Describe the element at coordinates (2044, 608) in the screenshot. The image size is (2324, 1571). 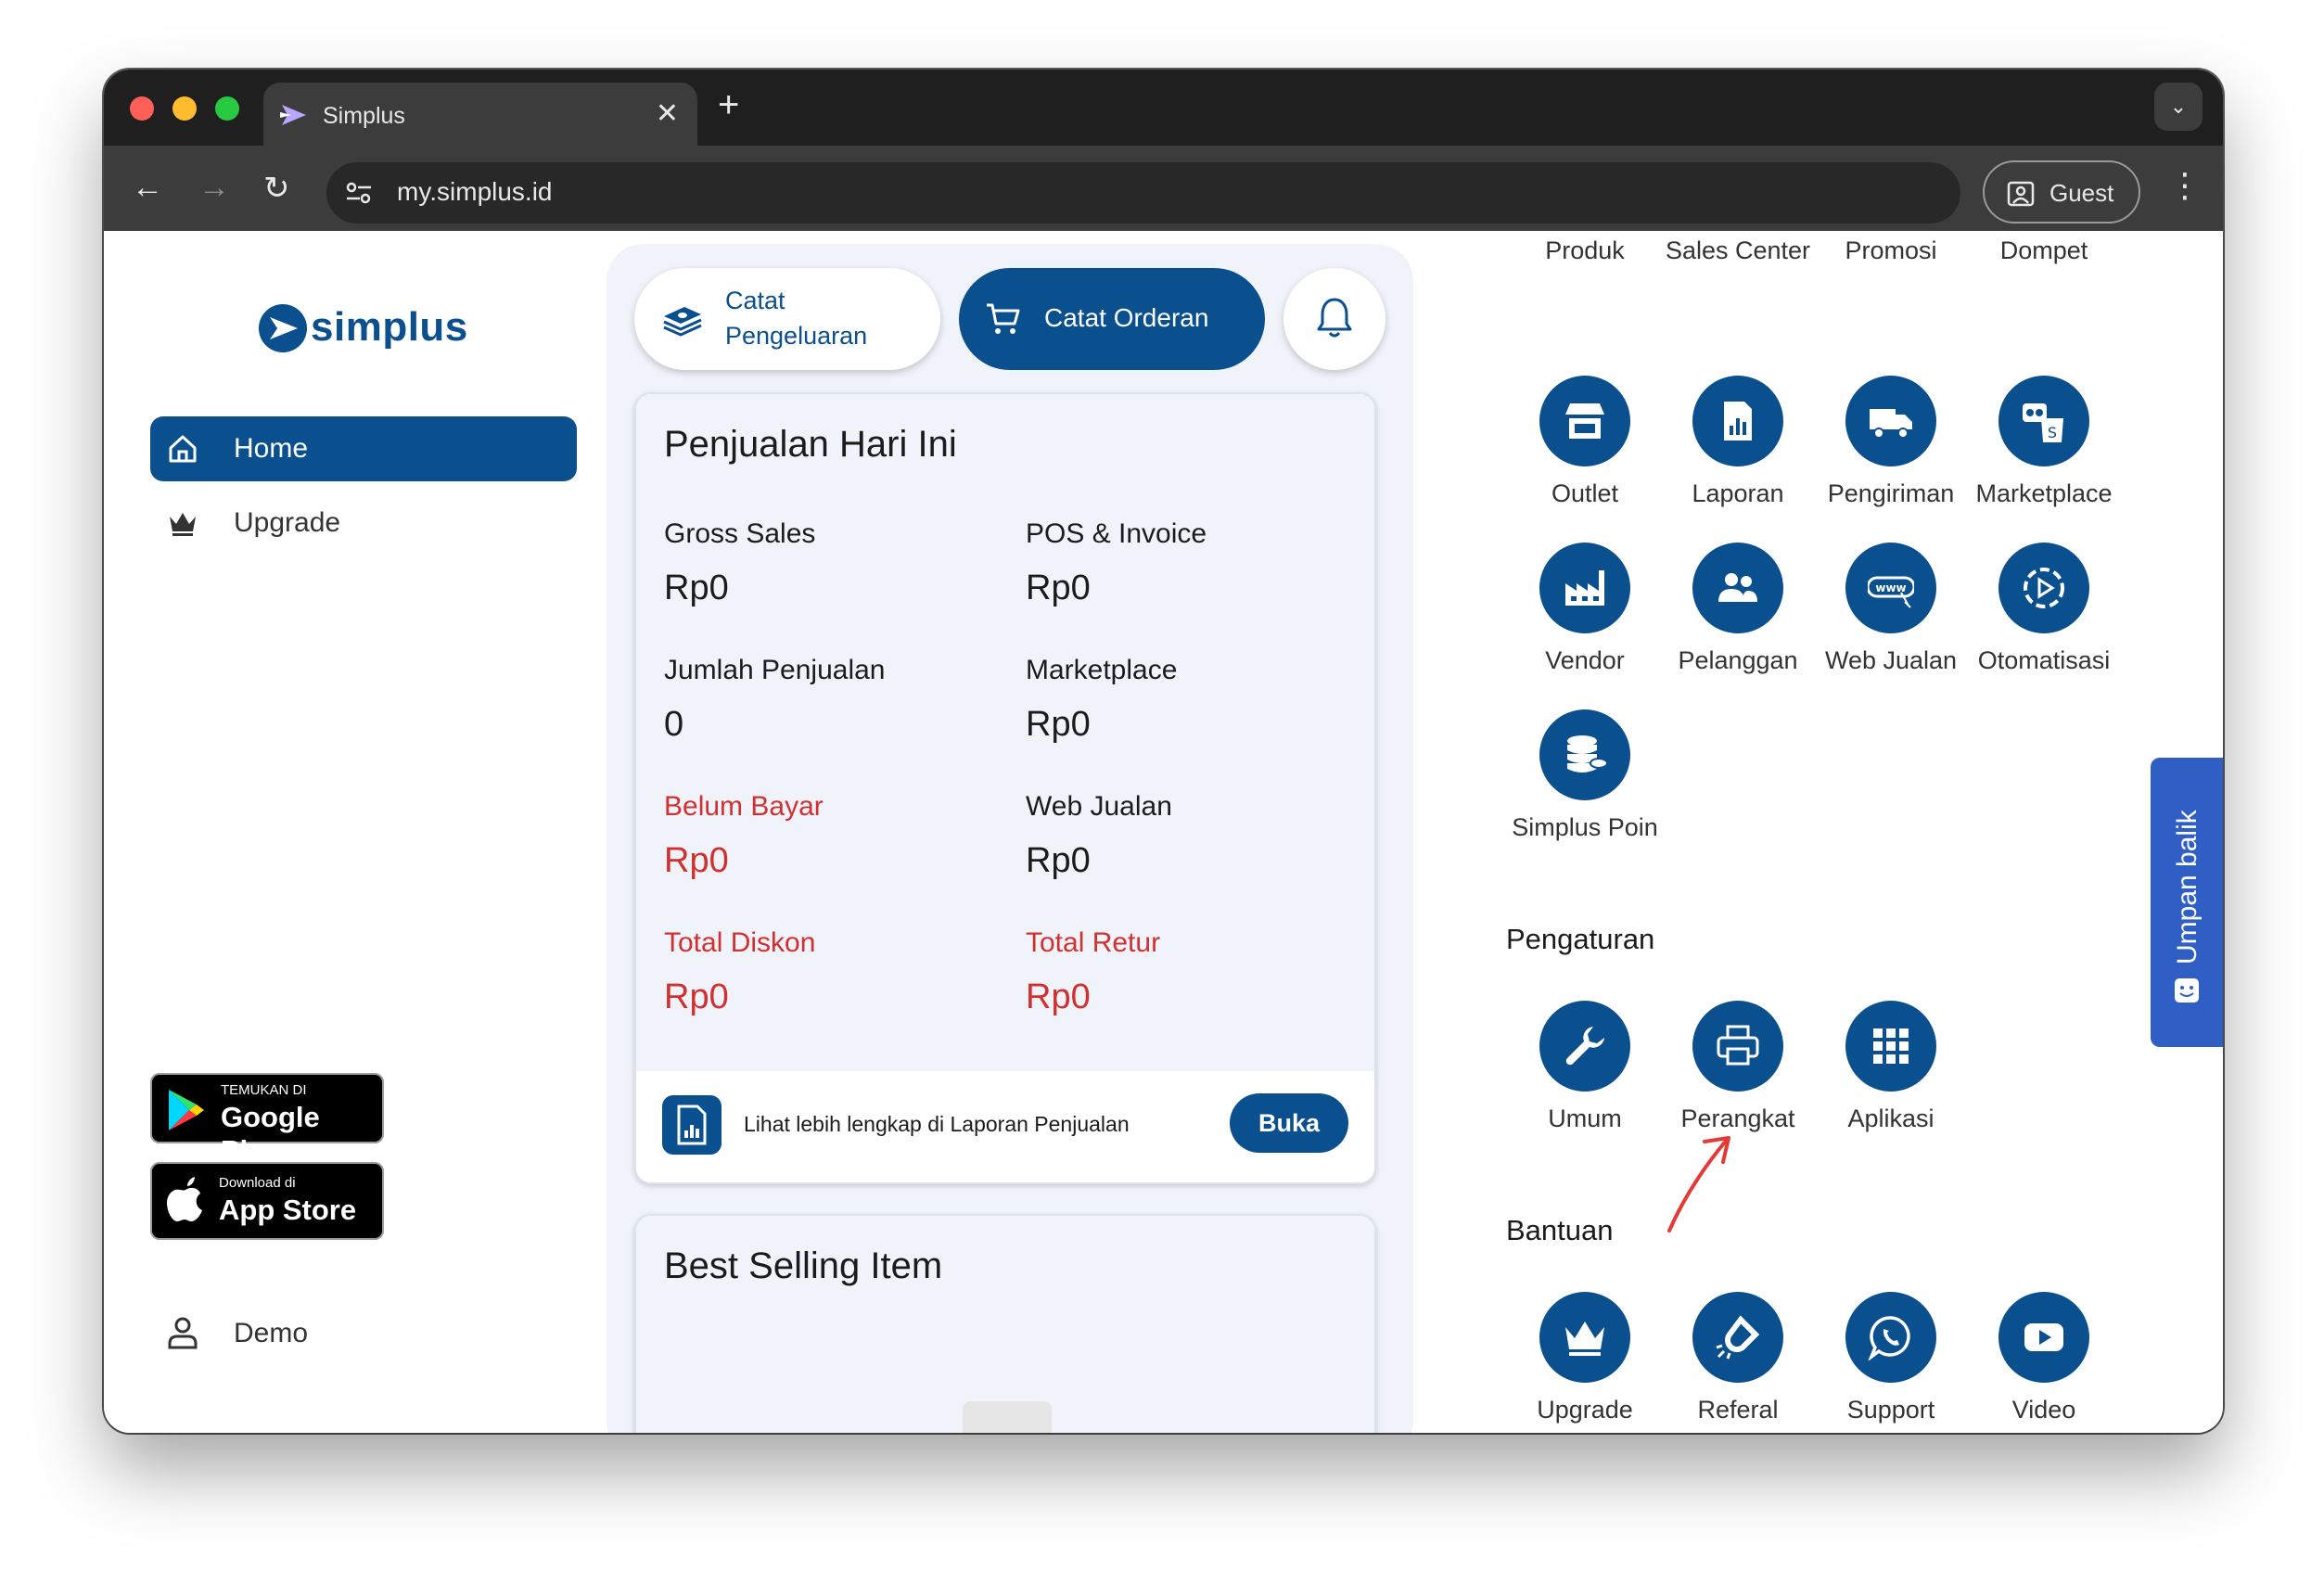
I see `menu-item-otomatisasi: Otomatisasi` at that location.